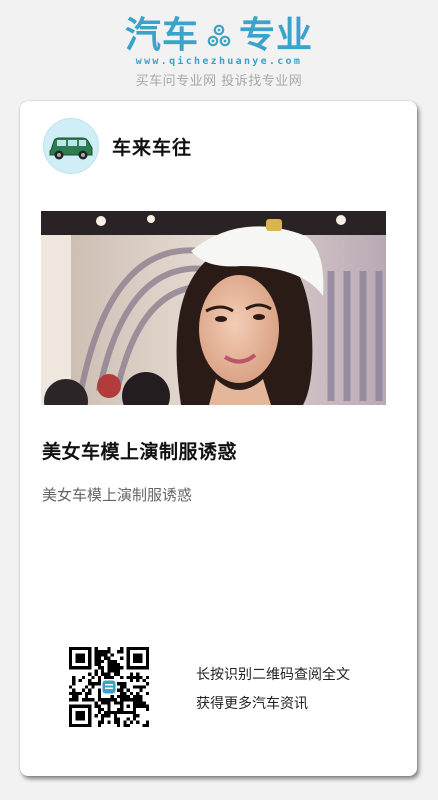 The height and width of the screenshot is (800, 438). I want to click on site-tagline: 买车问专业网 投诉找专业网, so click(219, 81).